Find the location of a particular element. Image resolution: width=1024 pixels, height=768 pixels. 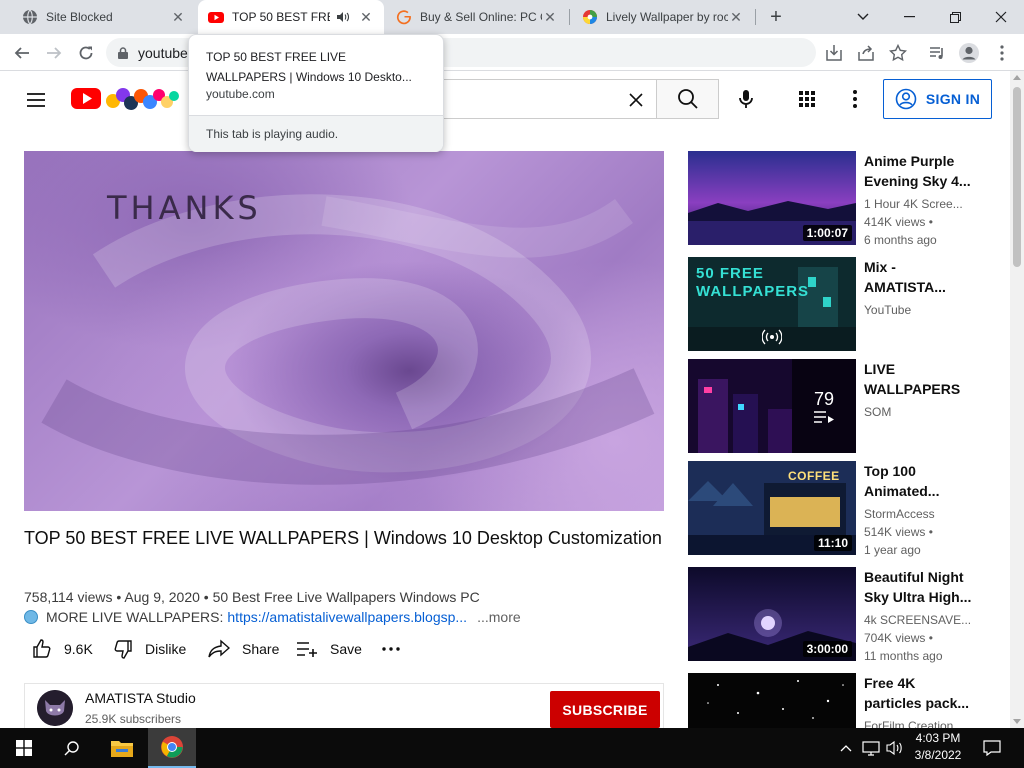

related-age: 1 year ago is located at coordinates (892, 550).